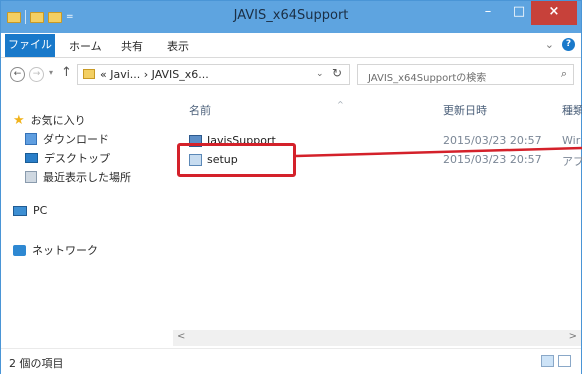 The height and width of the screenshot is (376, 582). What do you see at coordinates (31, 177) in the screenshot?
I see `recent-places-icon` at bounding box center [31, 177].